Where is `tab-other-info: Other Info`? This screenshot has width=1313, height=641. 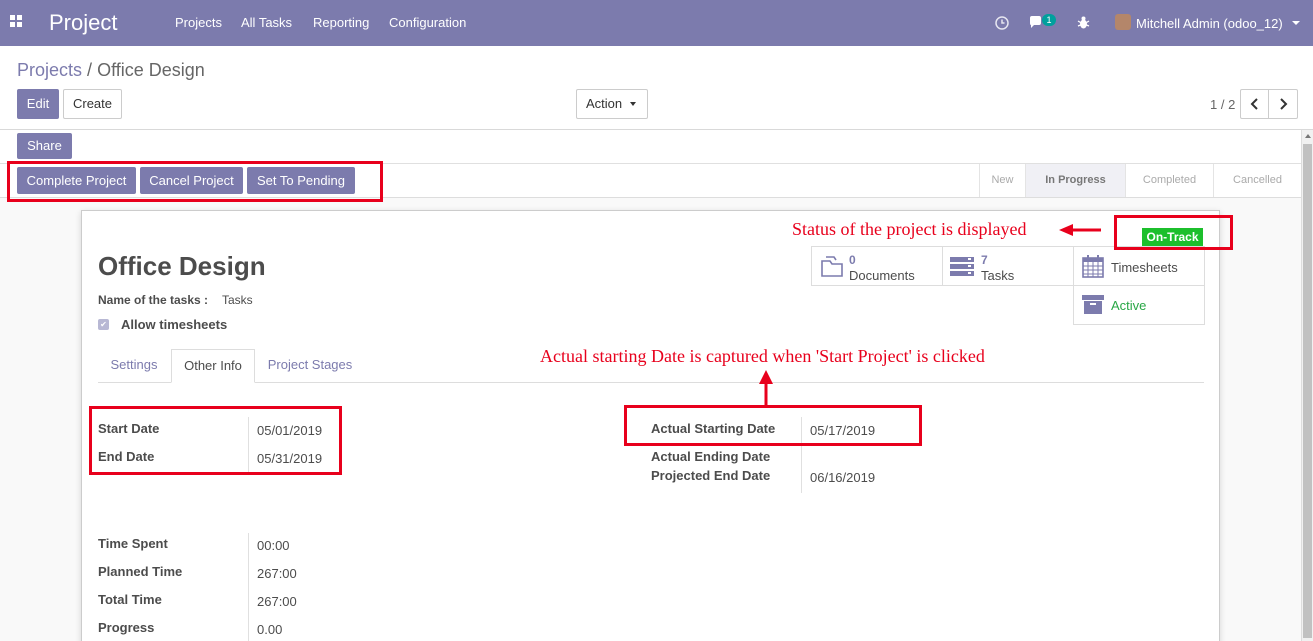
tab-other-info: Other Info is located at coordinates (213, 366).